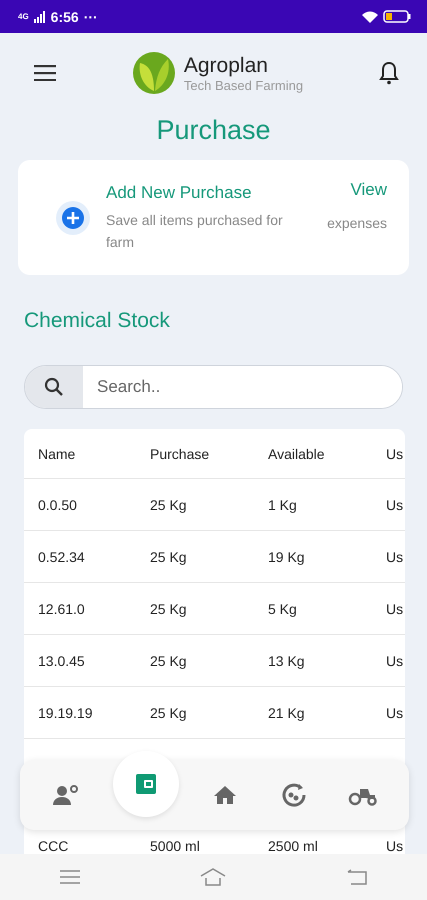 The height and width of the screenshot is (900, 427). What do you see at coordinates (226, 66) in the screenshot?
I see `brand-name: Agroplan` at bounding box center [226, 66].